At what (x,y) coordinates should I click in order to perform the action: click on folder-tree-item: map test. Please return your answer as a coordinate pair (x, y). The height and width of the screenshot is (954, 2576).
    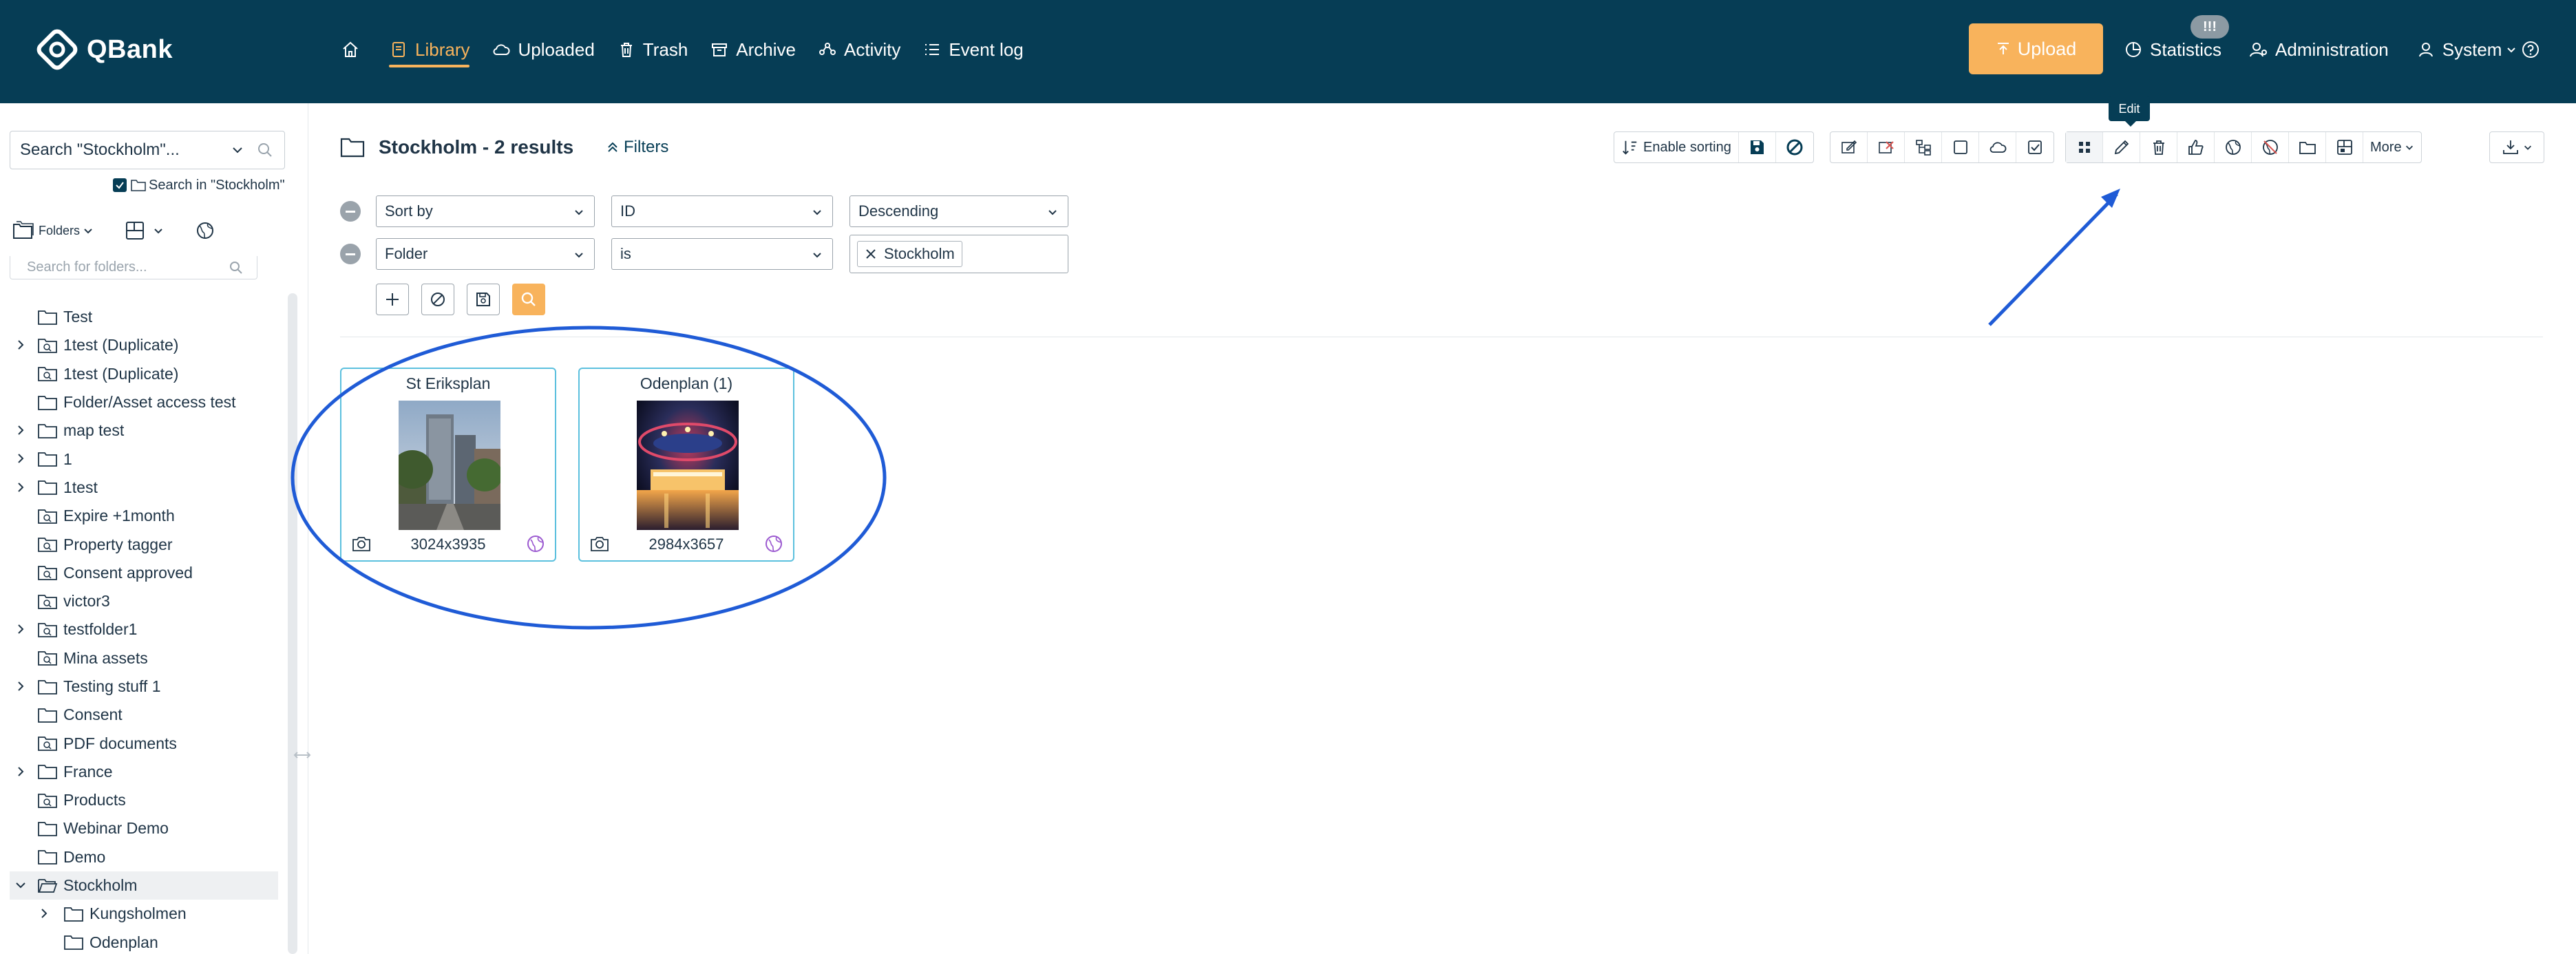
    Looking at the image, I should click on (144, 430).